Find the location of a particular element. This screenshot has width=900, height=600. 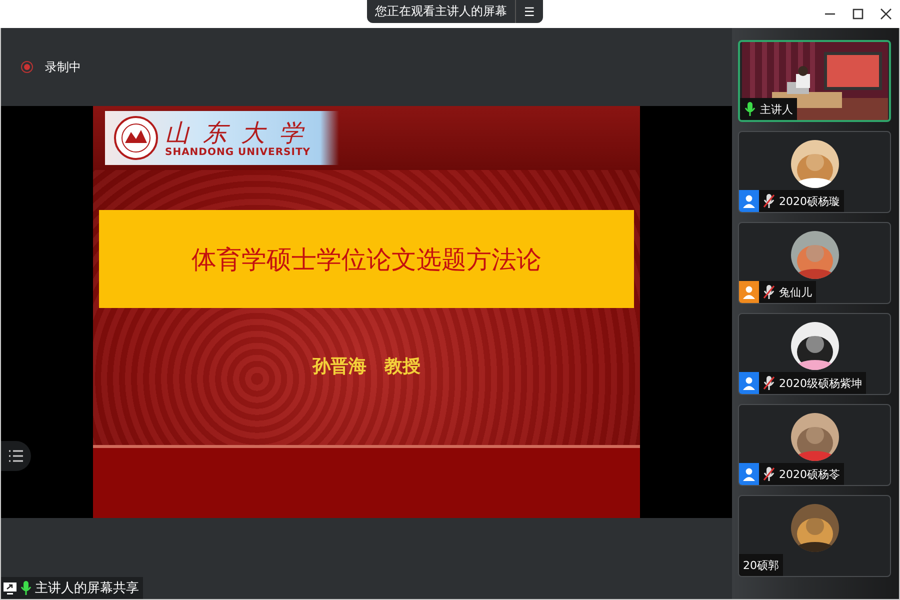

participant-name: 2020硕杨璇 is located at coordinates (809, 201).